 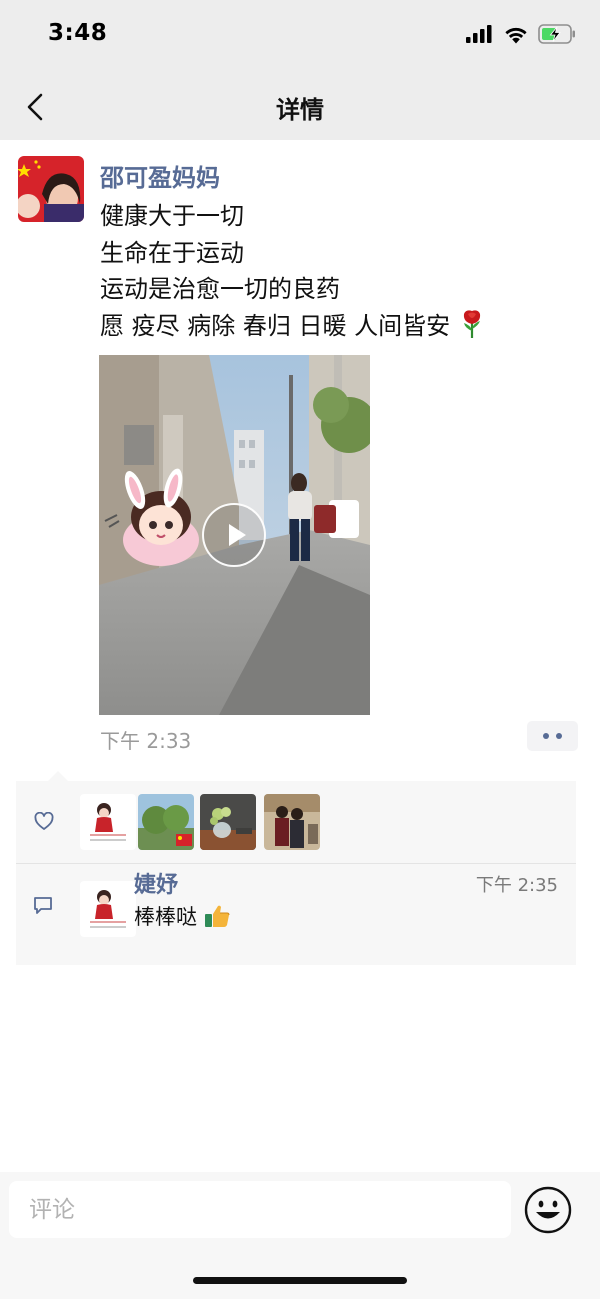 What do you see at coordinates (516, 885) in the screenshot?
I see `comment-timestamp: 下午 2:35` at bounding box center [516, 885].